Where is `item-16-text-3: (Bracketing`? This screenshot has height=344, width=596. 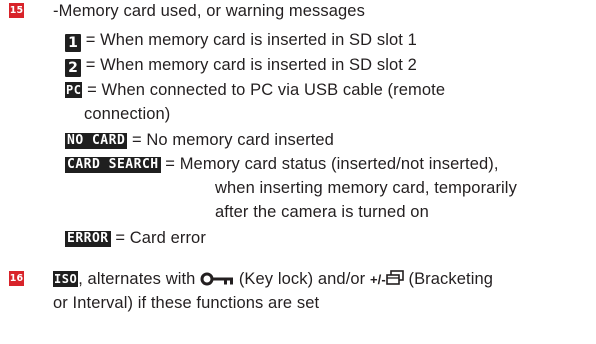
item-16-text-3: (Bracketing is located at coordinates (451, 279).